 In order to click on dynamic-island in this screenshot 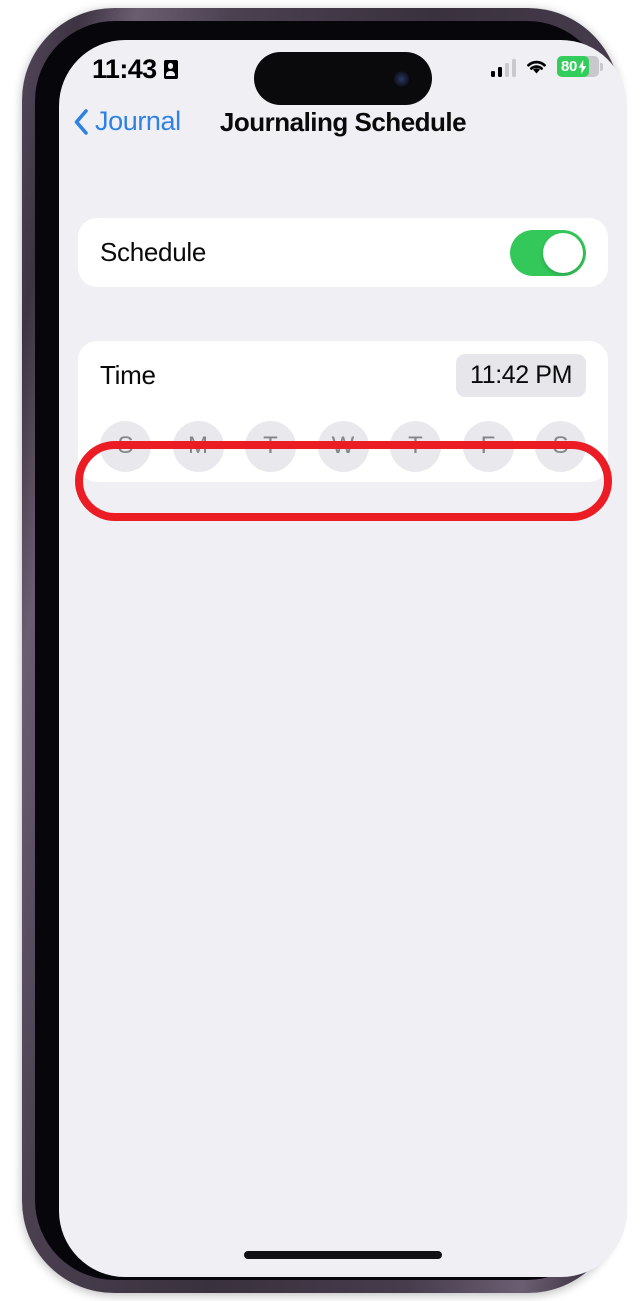, I will do `click(343, 78)`.